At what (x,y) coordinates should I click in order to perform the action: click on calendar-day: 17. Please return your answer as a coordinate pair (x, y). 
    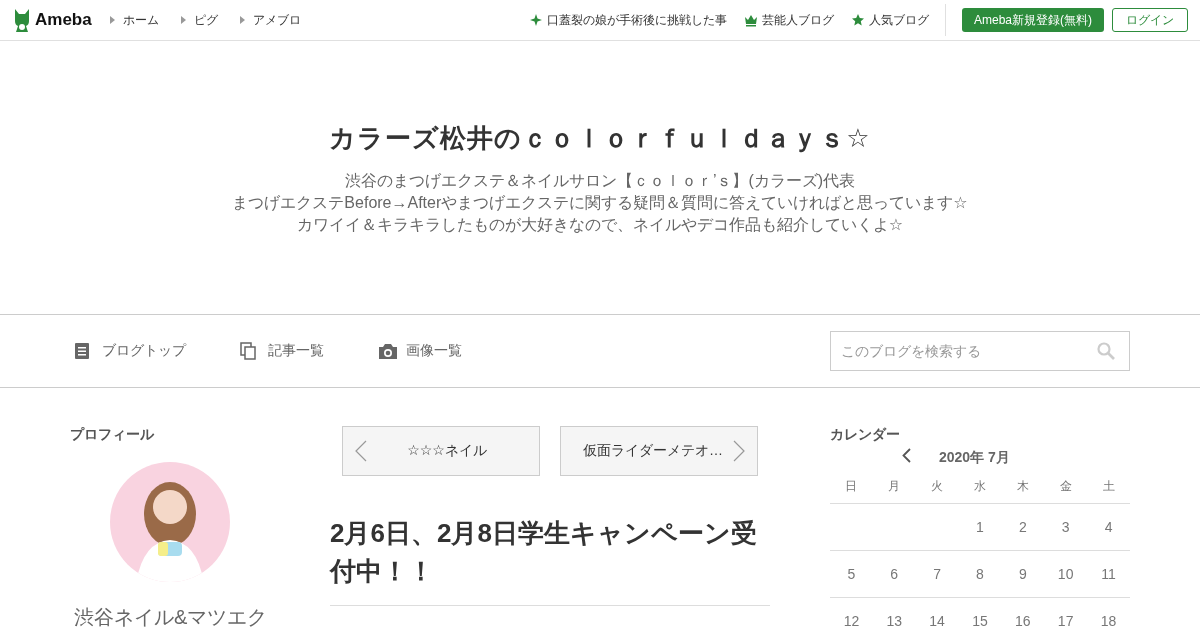
    Looking at the image, I should click on (1066, 613).